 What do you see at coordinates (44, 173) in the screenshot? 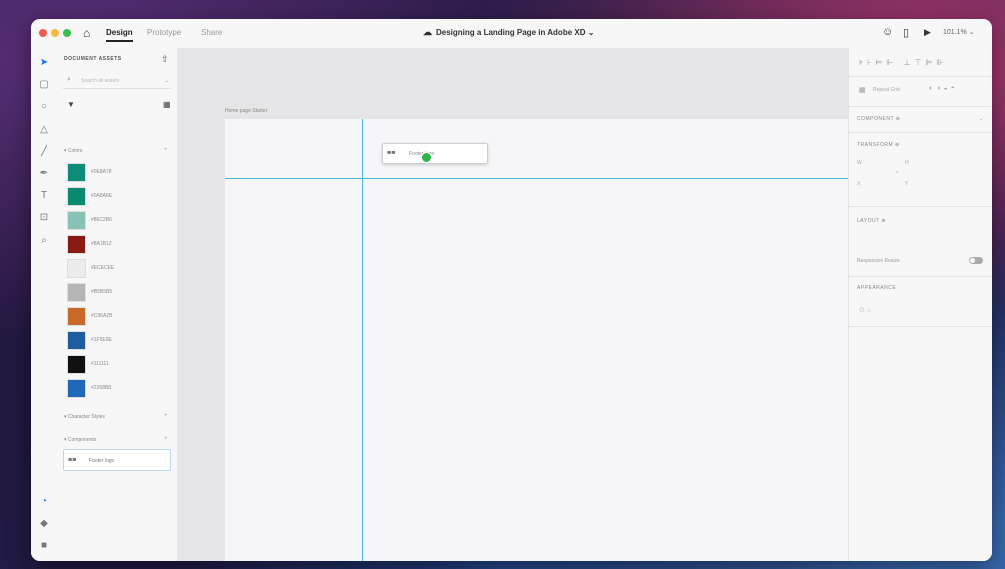
I see `pen-tool-icon: ✒` at bounding box center [44, 173].